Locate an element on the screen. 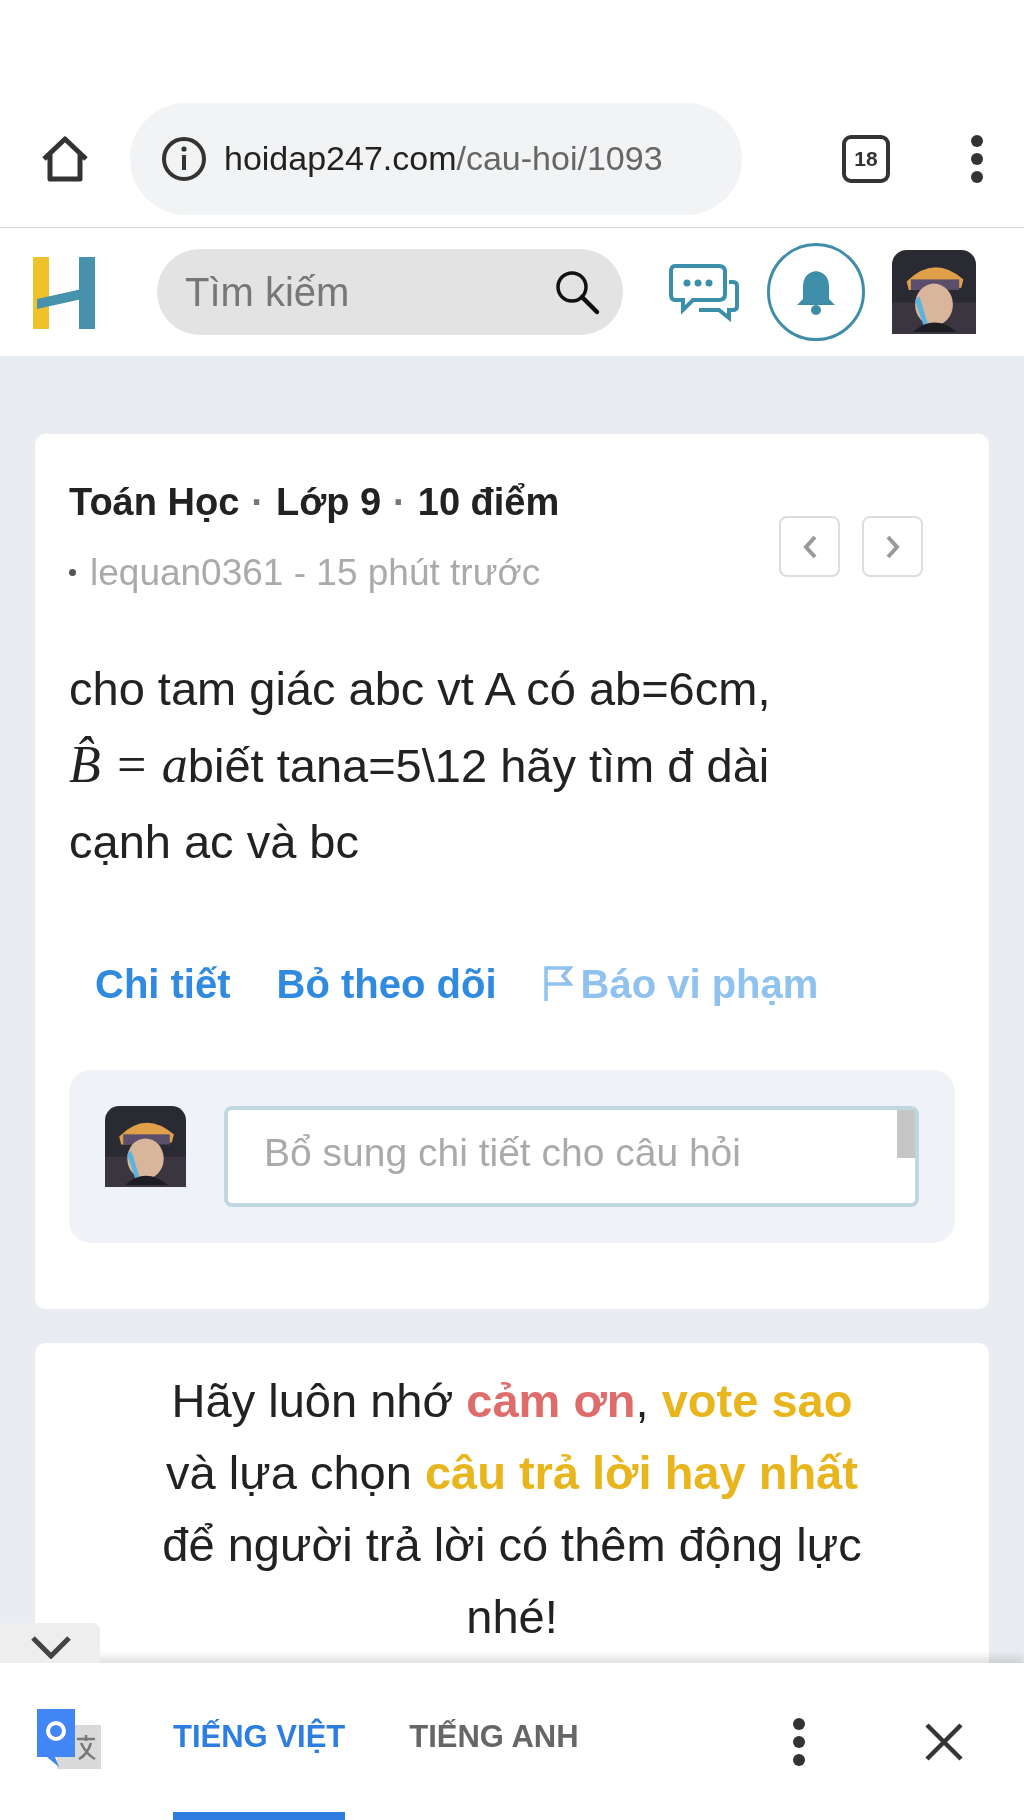  chevron-right-icon is located at coordinates (892, 546).